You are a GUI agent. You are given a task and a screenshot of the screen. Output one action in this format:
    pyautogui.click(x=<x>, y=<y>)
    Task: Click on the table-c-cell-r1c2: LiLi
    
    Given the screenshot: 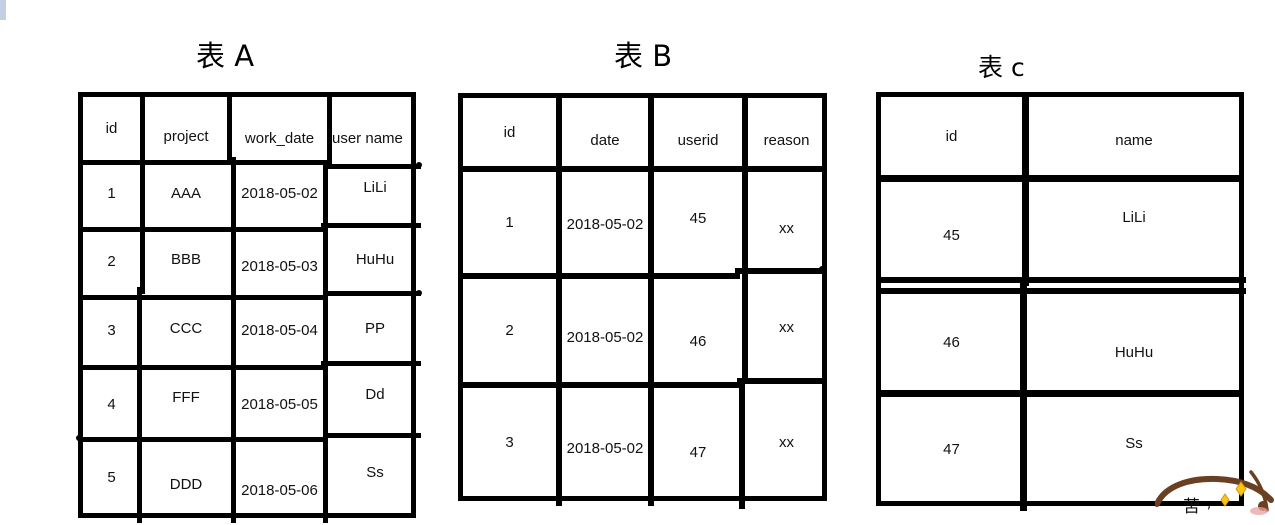 What is the action you would take?
    pyautogui.click(x=1134, y=217)
    